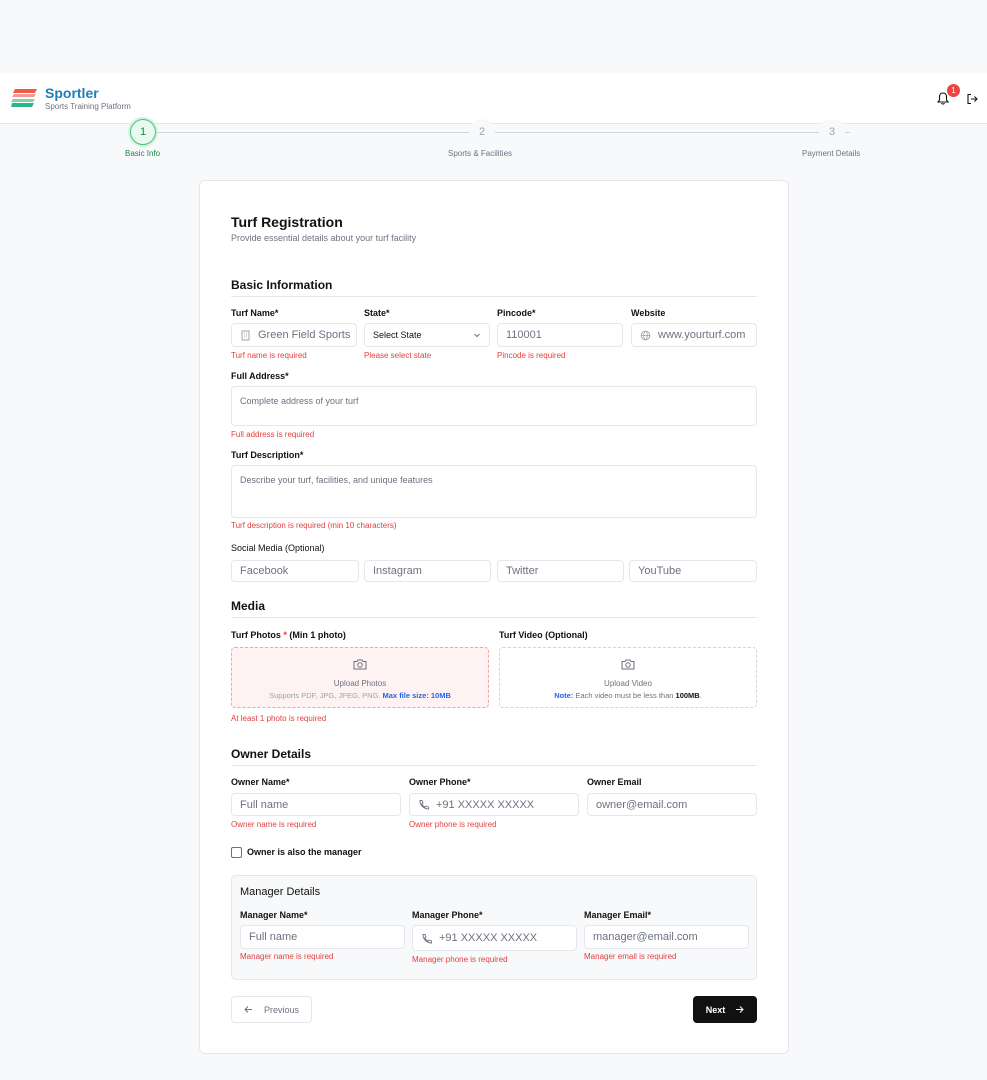  I want to click on turf-name-error: Turf name is required, so click(269, 355).